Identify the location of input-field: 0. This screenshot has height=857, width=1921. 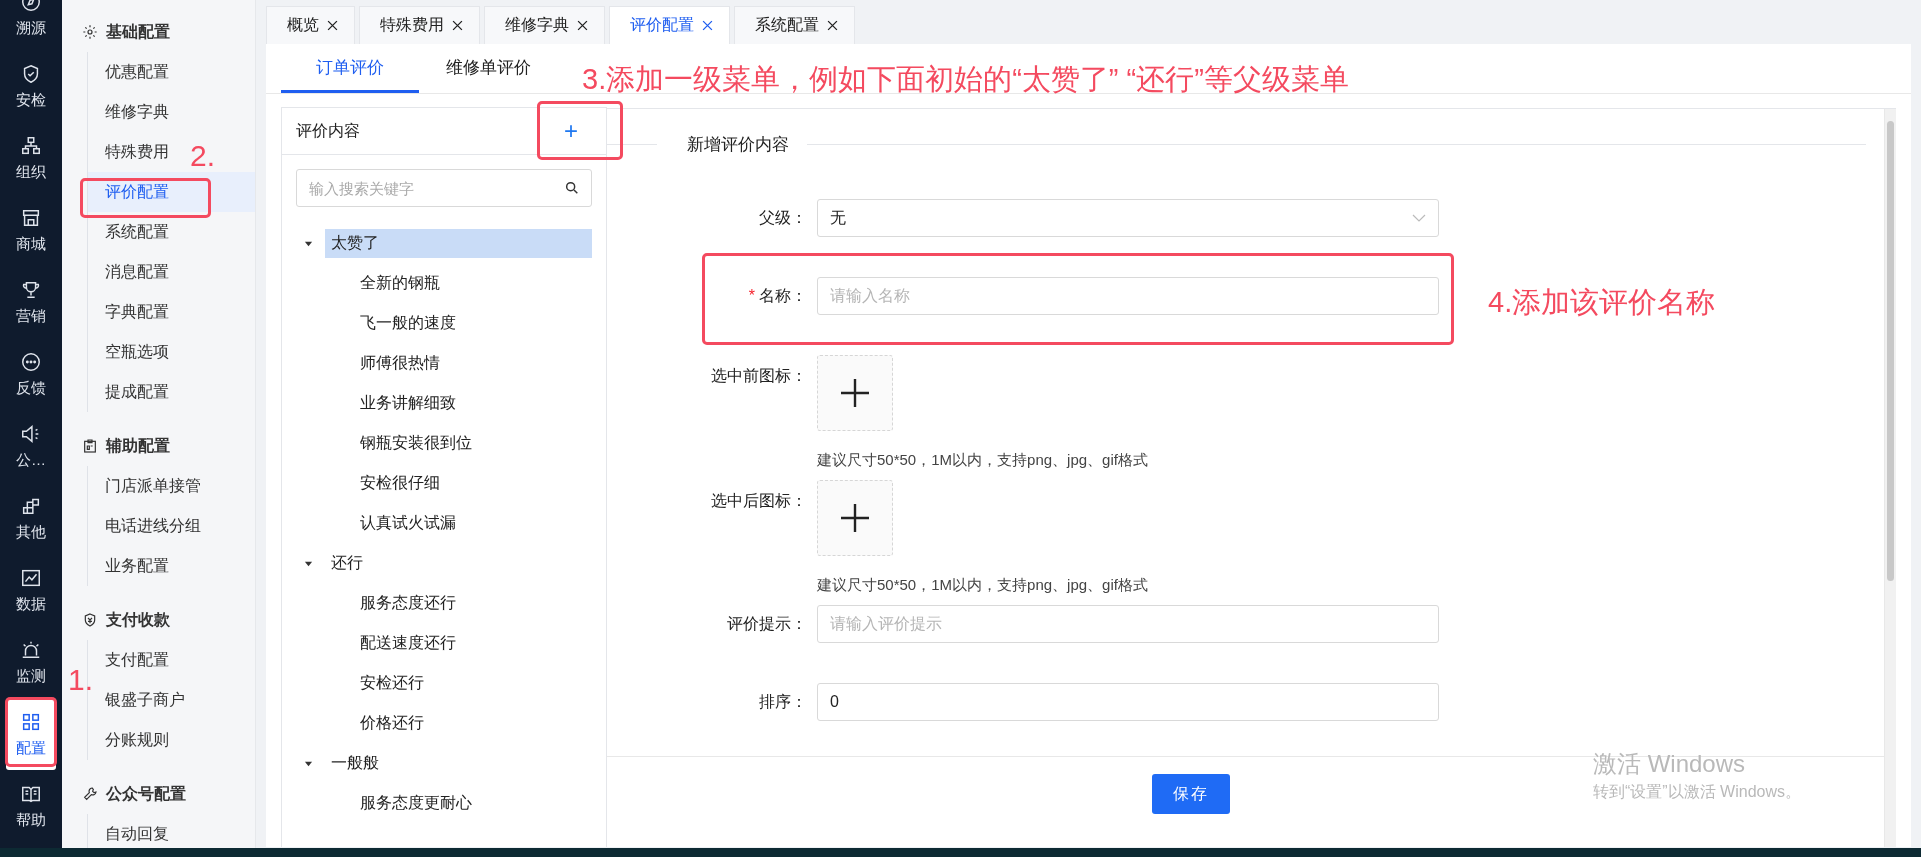
(1128, 702).